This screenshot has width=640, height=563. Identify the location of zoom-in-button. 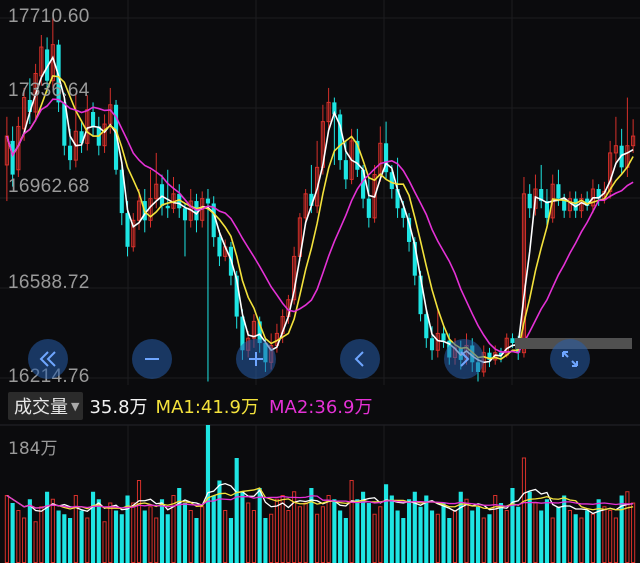
(256, 359).